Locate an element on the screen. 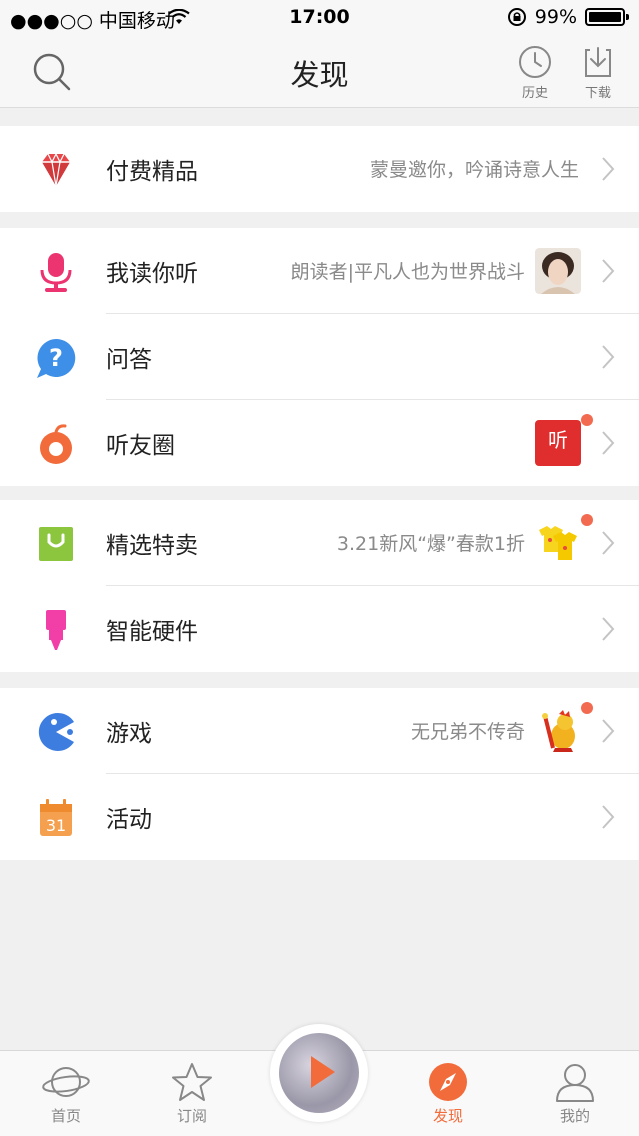 This screenshot has width=639, height=1136. microphone-icon is located at coordinates (56, 272).